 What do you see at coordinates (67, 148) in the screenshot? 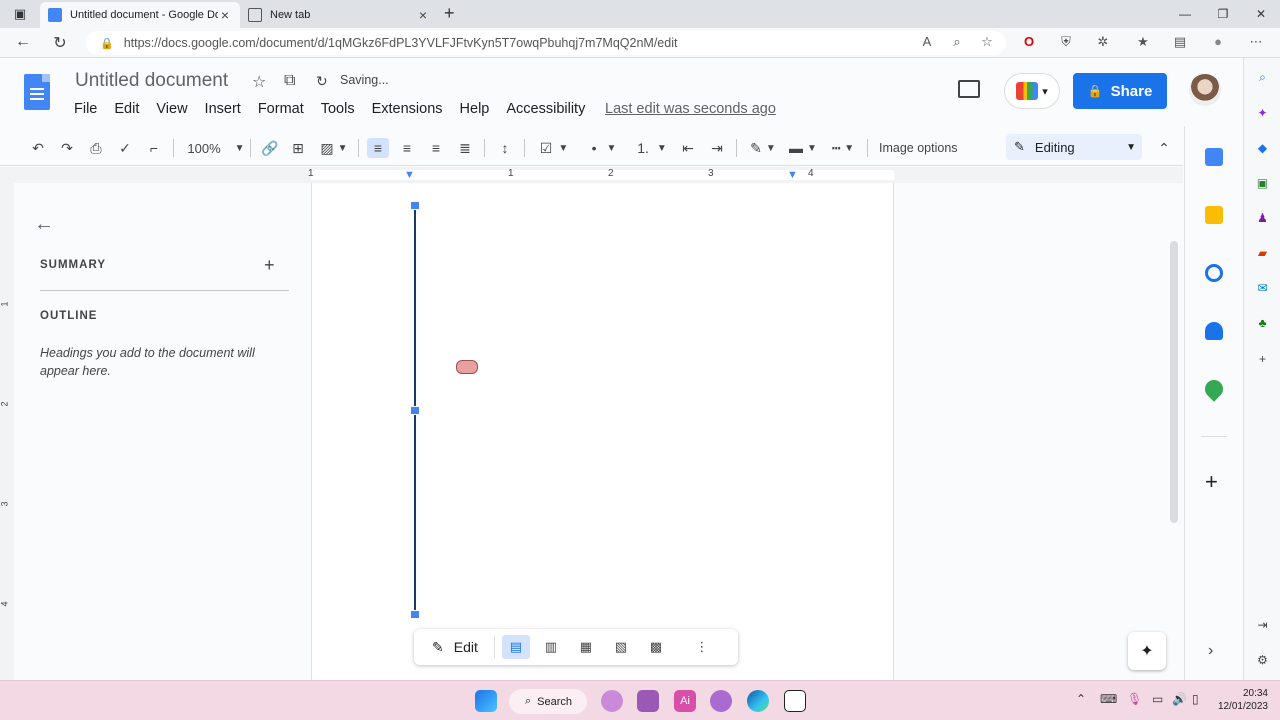
I see `redo-icon: ↷` at bounding box center [67, 148].